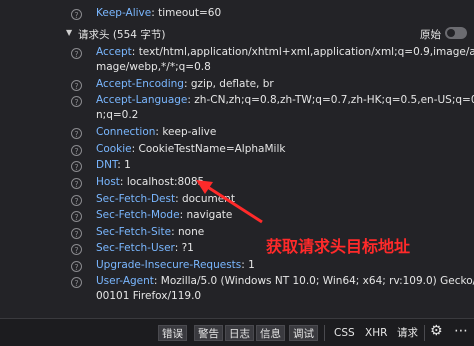 This screenshot has height=346, width=474. I want to click on header-row: DNT: 1, so click(113, 165).